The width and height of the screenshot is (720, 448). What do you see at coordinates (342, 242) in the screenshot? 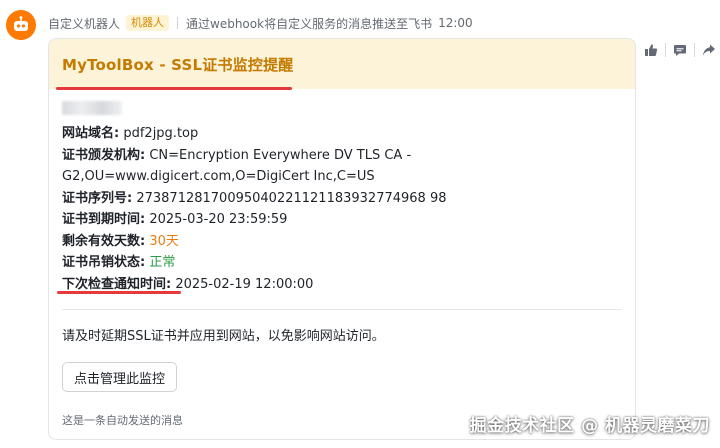
I see `row-remaining-days: 剩余有效天数: 30天` at bounding box center [342, 242].